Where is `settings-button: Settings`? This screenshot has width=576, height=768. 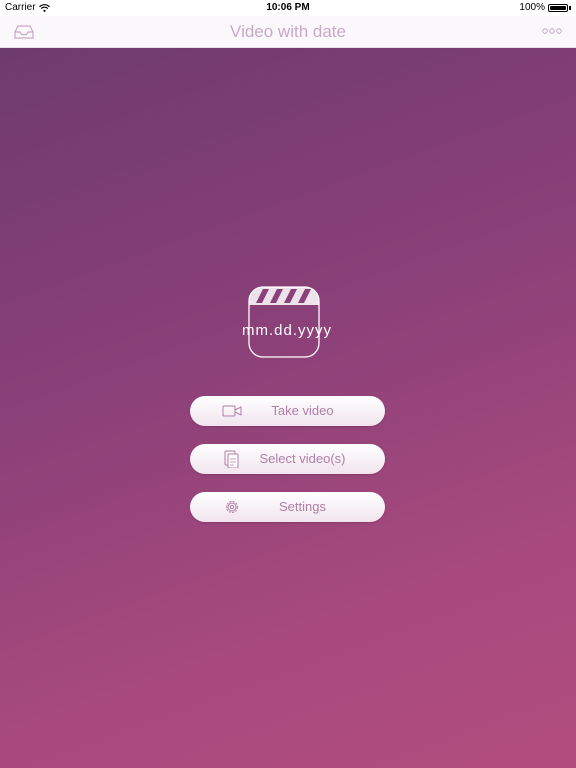
settings-button: Settings is located at coordinates (287, 507).